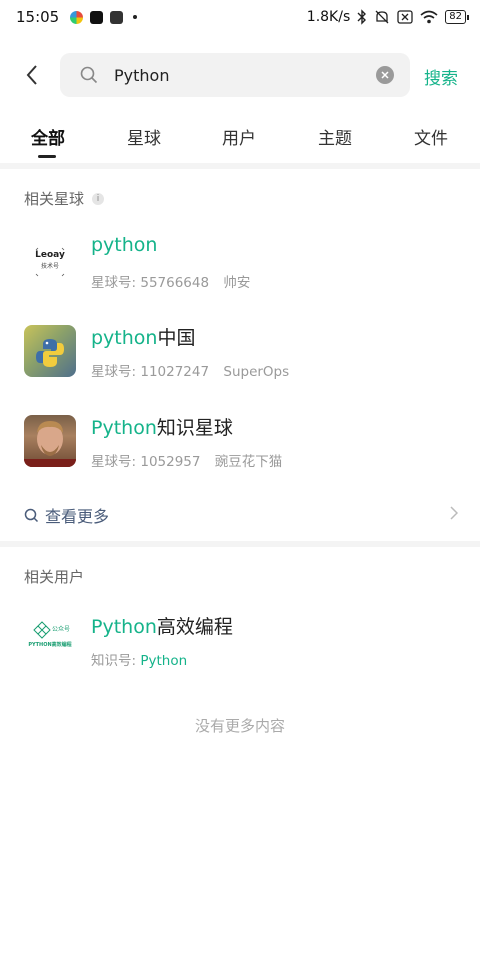 The image size is (480, 960). I want to click on related-users-heading: 相关用户, so click(54, 576).